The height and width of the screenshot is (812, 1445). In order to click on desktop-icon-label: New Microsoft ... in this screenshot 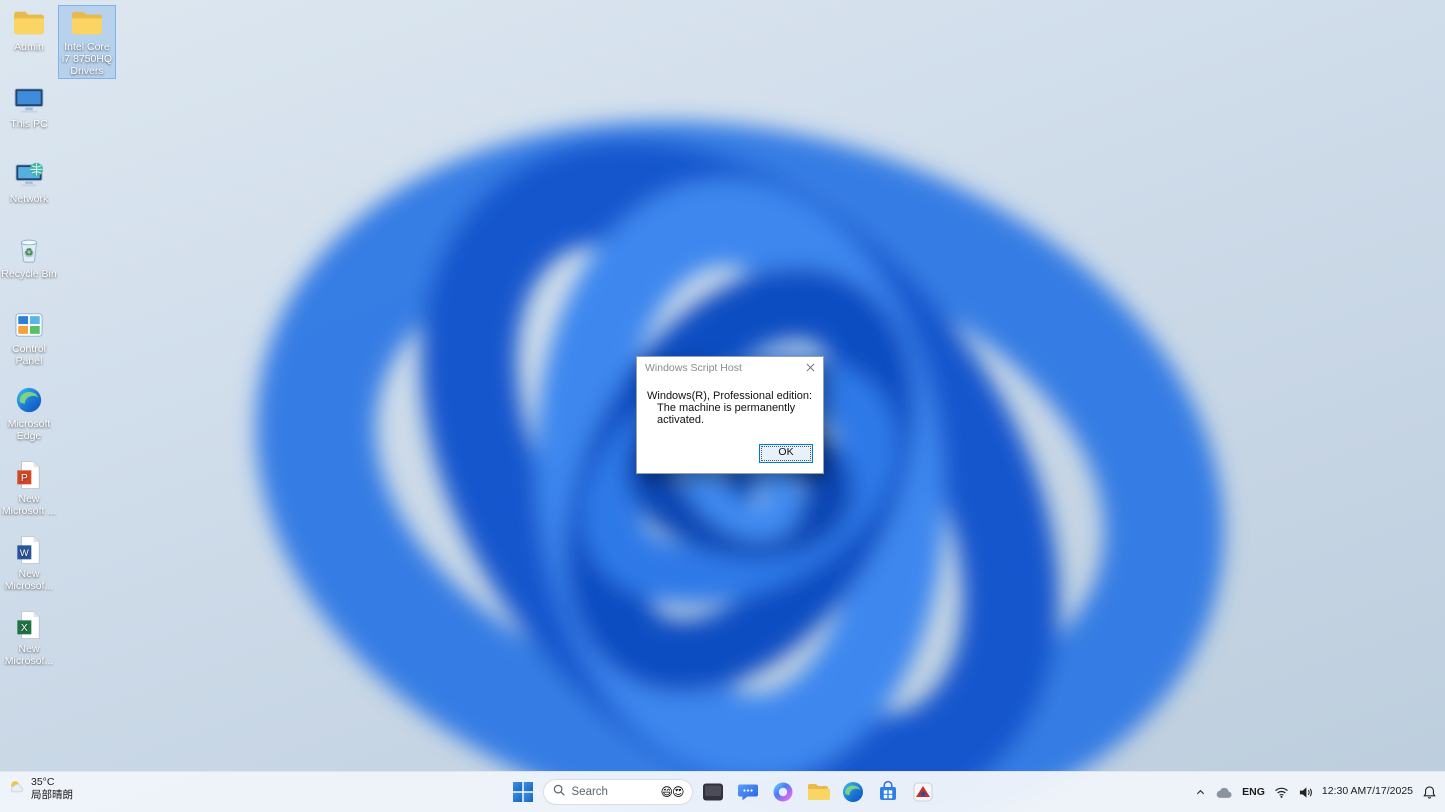, I will do `click(29, 505)`.